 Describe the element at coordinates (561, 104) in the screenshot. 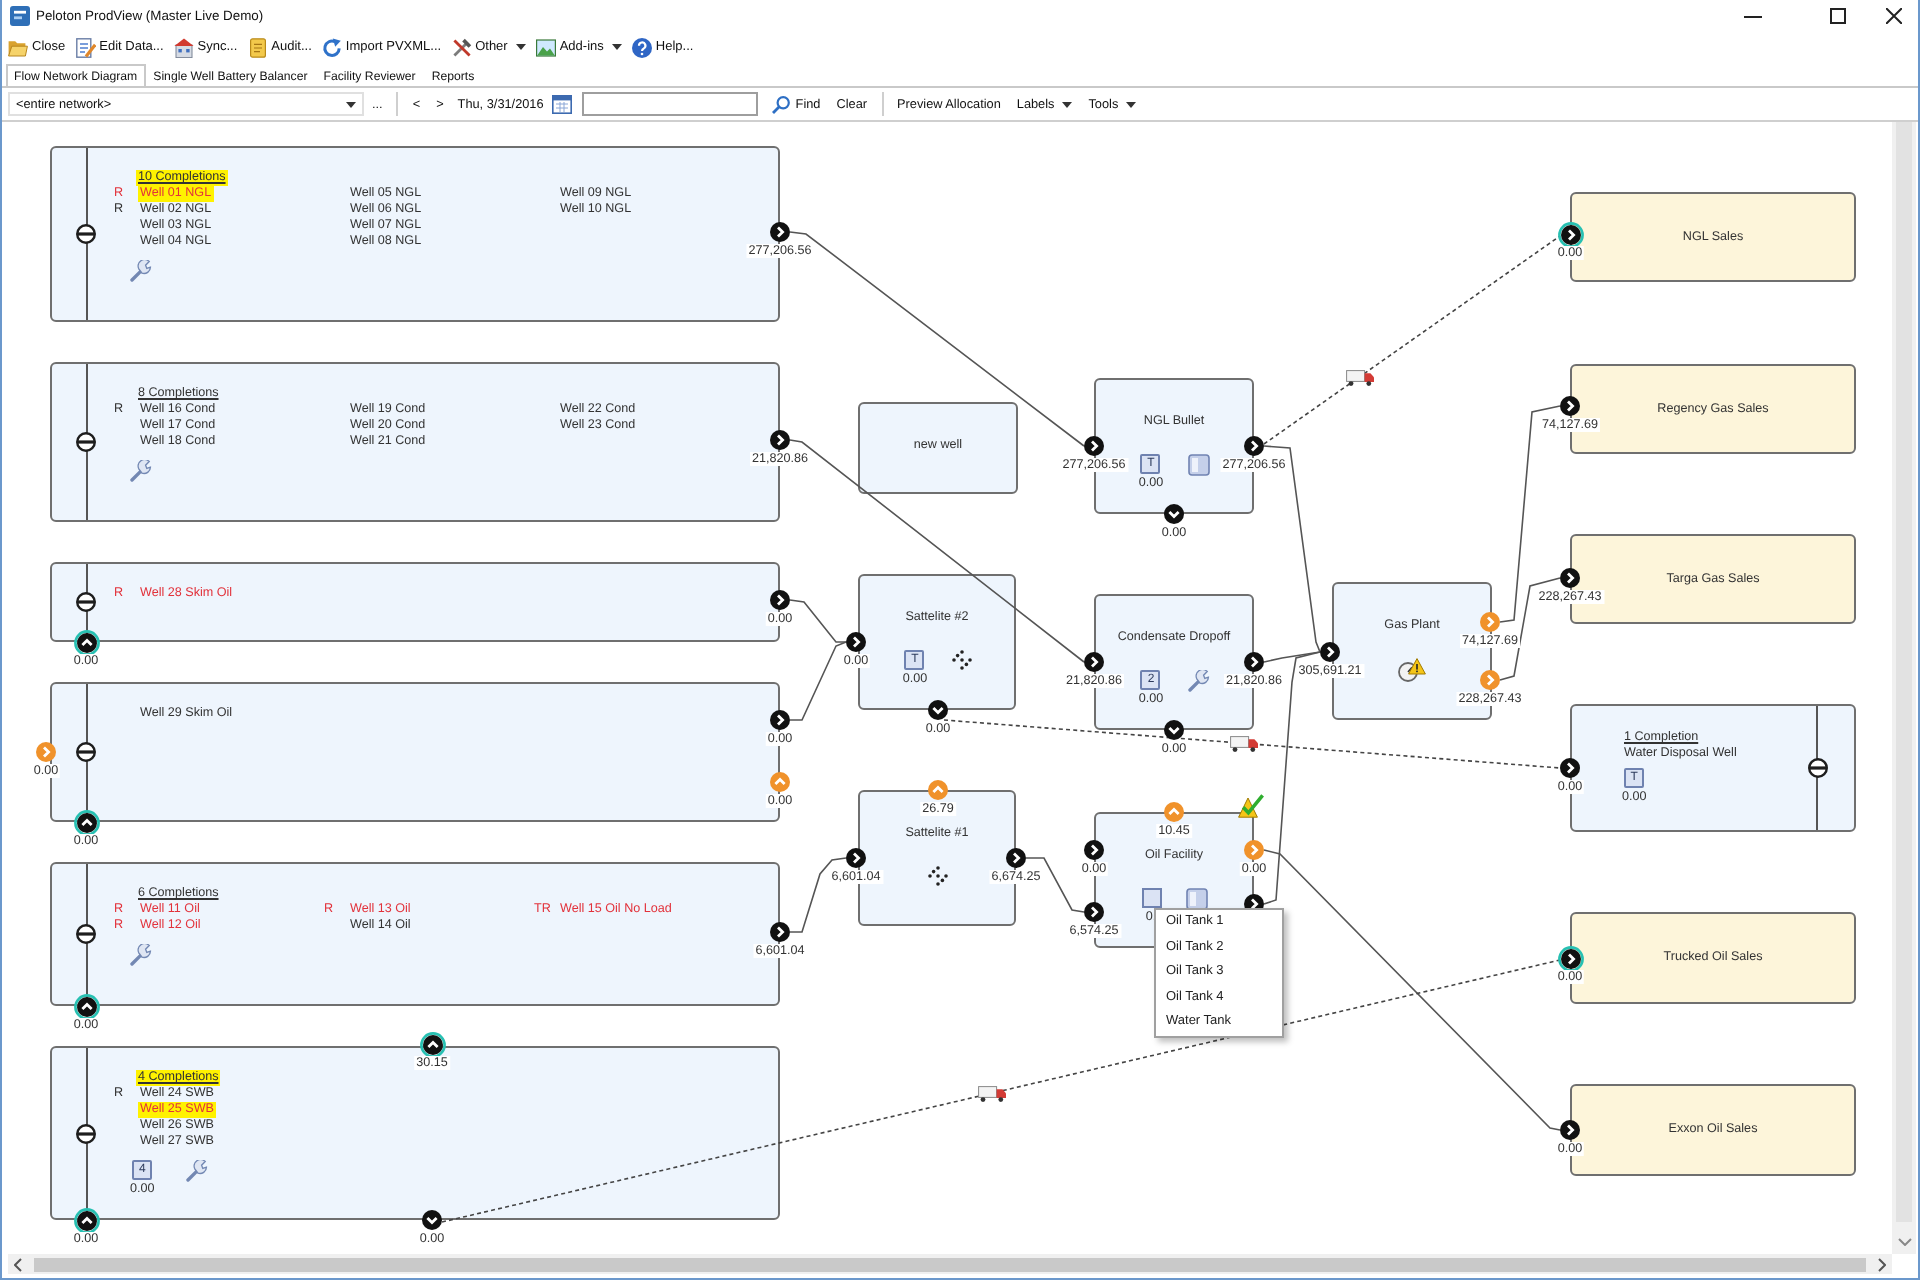

I see `calendar-icon` at that location.